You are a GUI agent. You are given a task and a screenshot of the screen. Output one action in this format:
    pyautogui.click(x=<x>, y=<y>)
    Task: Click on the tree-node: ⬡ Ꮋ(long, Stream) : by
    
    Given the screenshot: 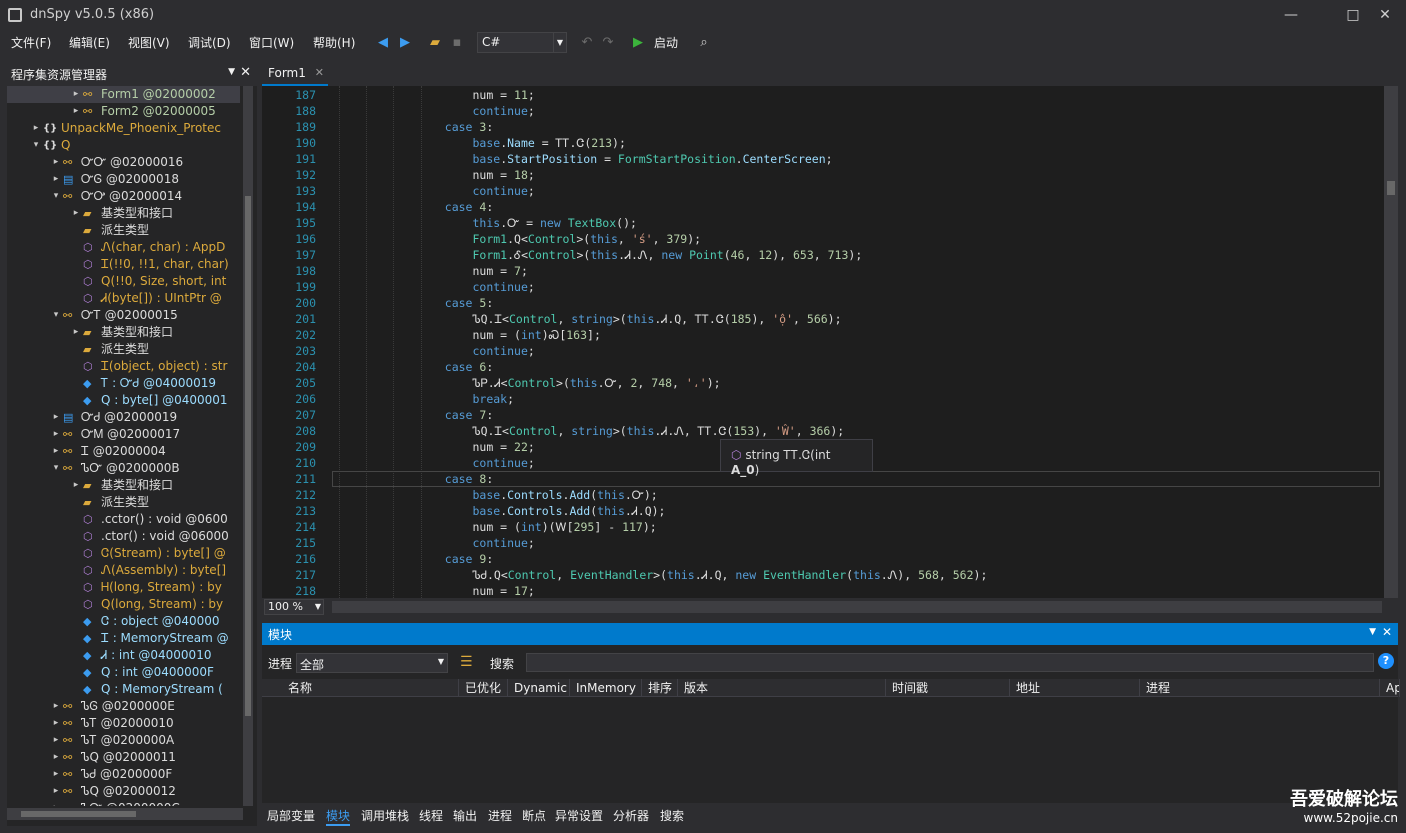 What is the action you would take?
    pyautogui.click(x=123, y=587)
    